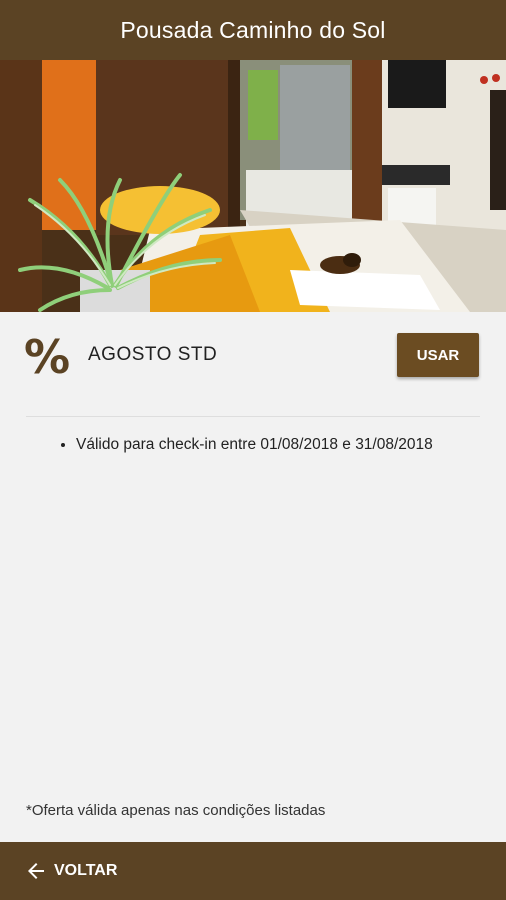 The height and width of the screenshot is (900, 506). What do you see at coordinates (153, 354) in the screenshot?
I see `offer-name: AGOSTO STD` at bounding box center [153, 354].